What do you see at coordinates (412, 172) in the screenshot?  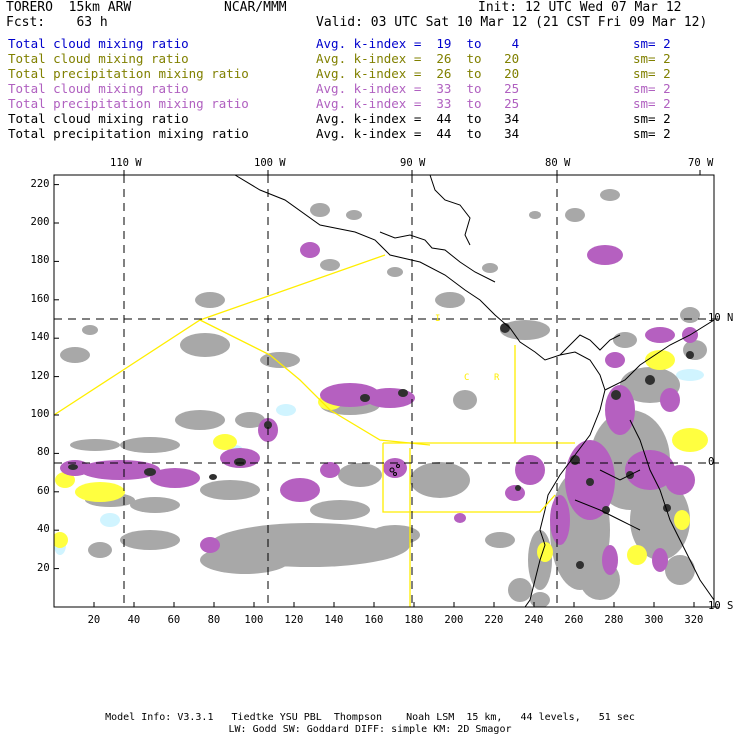 I see `top-lon-ticks` at bounding box center [412, 172].